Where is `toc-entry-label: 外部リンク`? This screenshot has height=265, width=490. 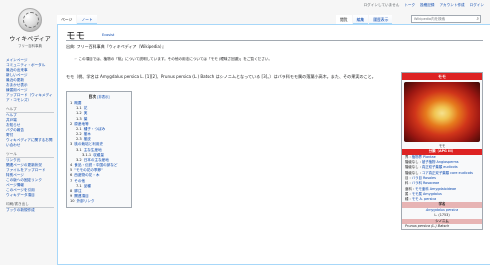
toc-entry-label: 外部リンク is located at coordinates (85, 201).